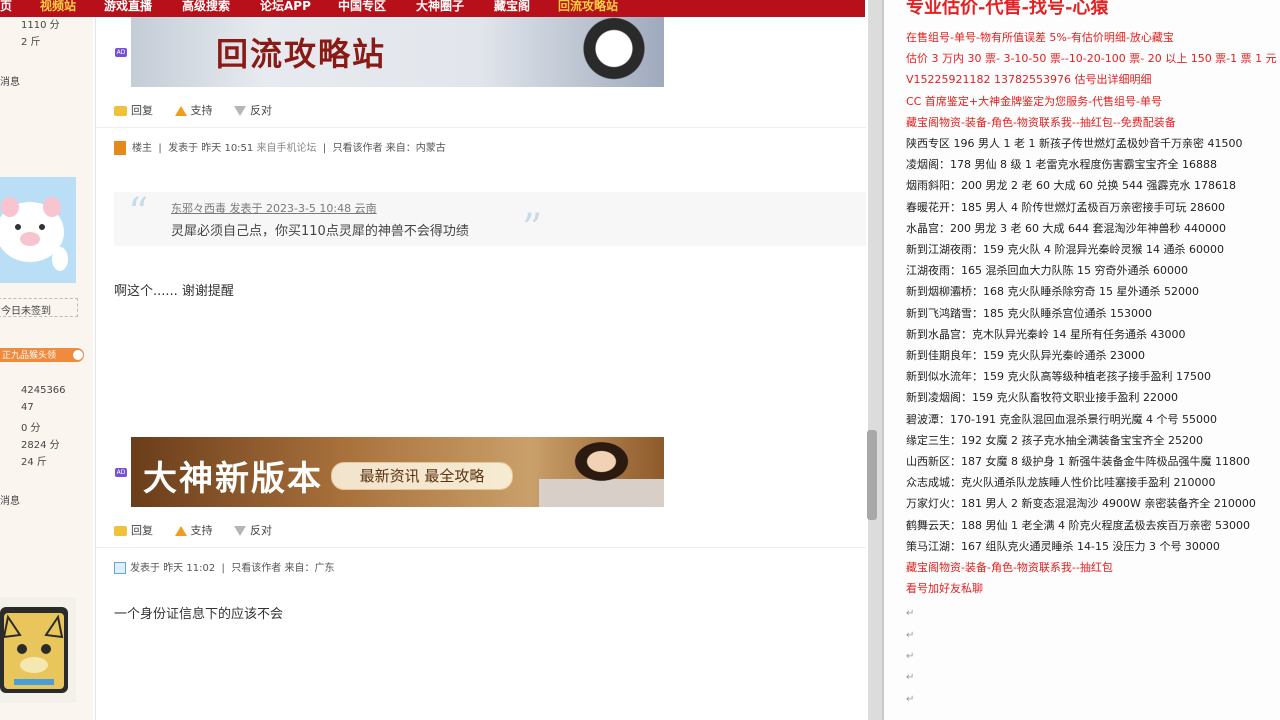 This screenshot has height=720, width=1280. Describe the element at coordinates (120, 531) in the screenshot. I see `reply-icon` at that location.